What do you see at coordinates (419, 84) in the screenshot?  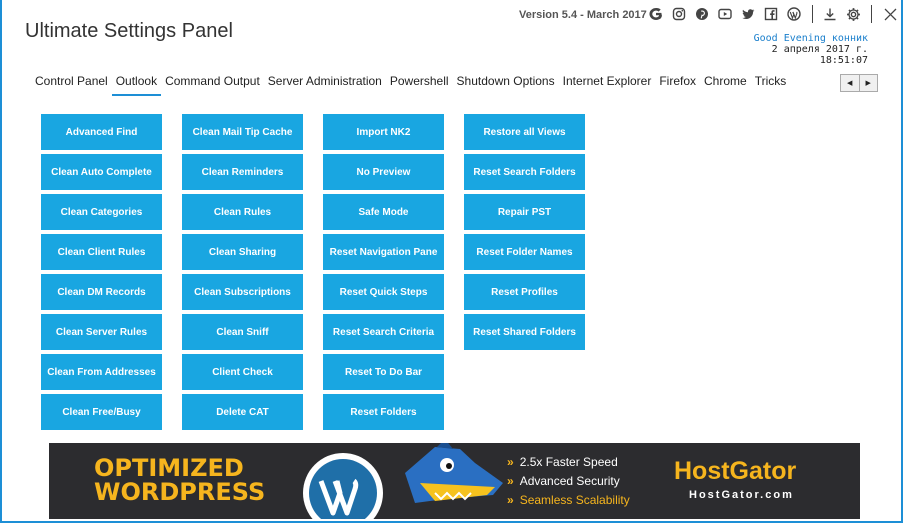 I see `tab-powershell: Powershell` at bounding box center [419, 84].